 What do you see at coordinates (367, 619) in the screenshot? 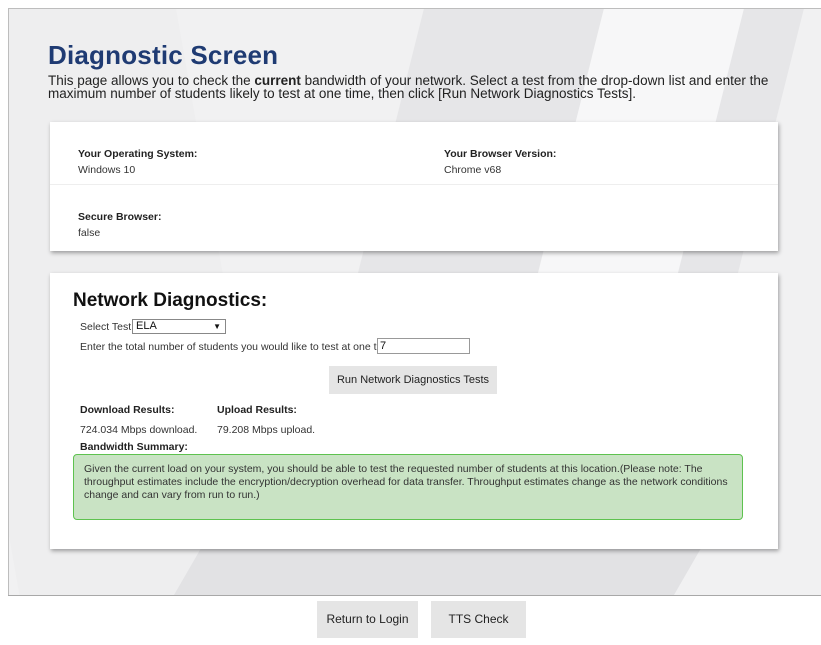
I see `return-to-login-button: Return to Login` at bounding box center [367, 619].